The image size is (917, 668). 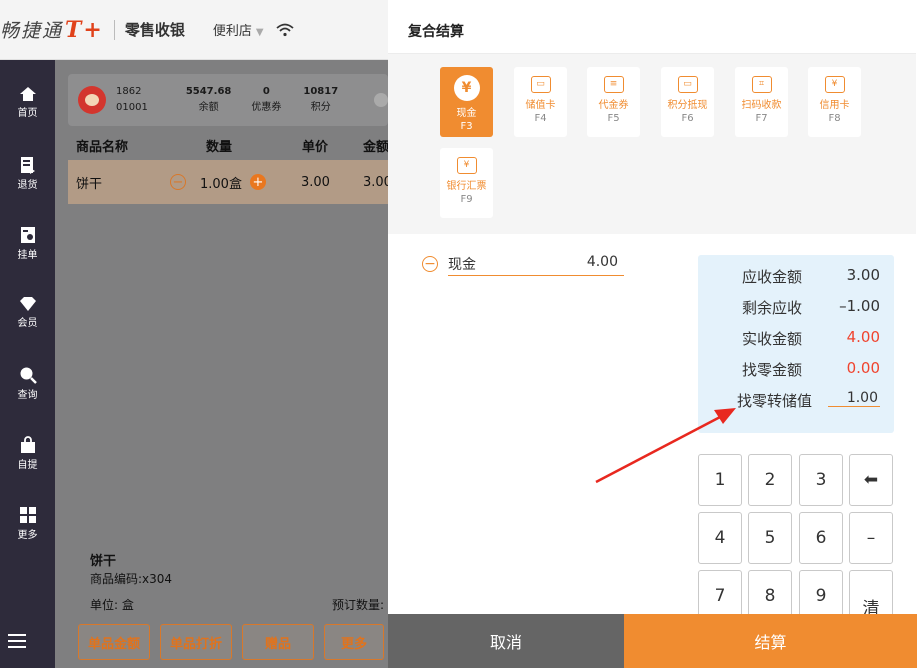 I want to click on item-qty: 1.00盒, so click(x=221, y=184).